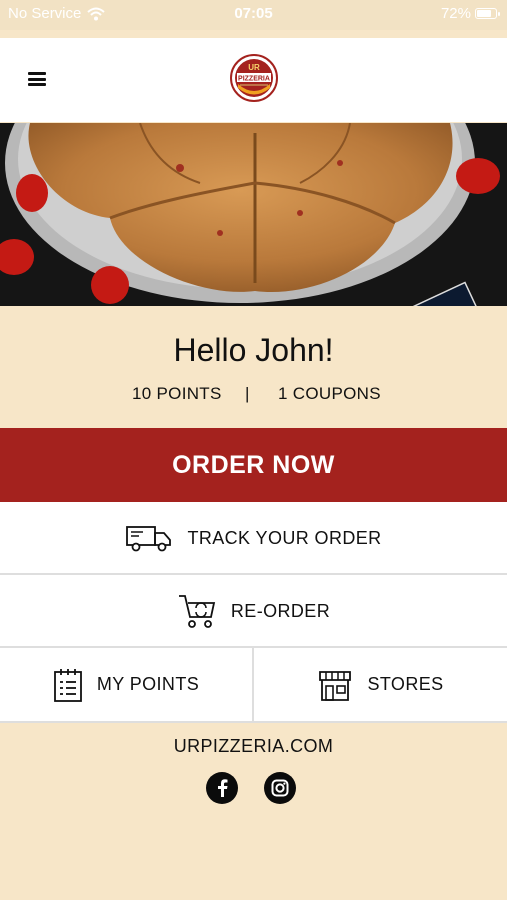 The height and width of the screenshot is (900, 507). I want to click on svg-text: PIZZERIA, so click(254, 79).